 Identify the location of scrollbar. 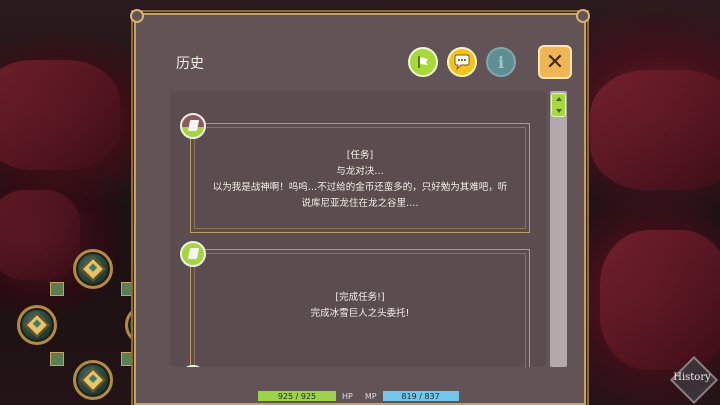
(558, 229).